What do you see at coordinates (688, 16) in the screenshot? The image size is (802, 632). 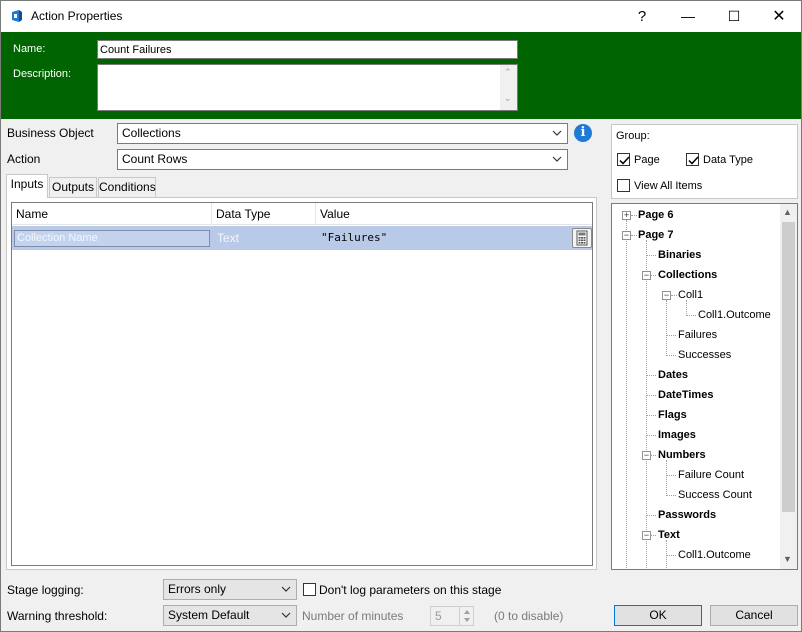 I see `minimize-button: —` at bounding box center [688, 16].